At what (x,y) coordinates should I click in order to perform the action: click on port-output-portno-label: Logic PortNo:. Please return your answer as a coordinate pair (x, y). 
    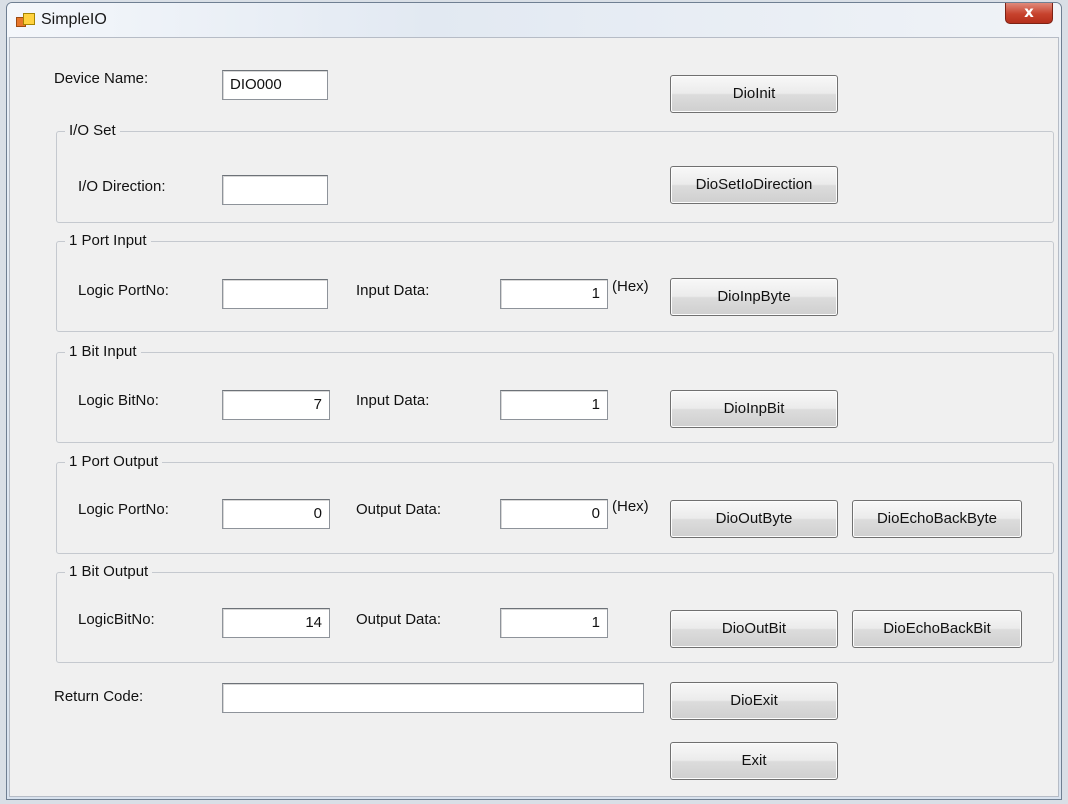
    Looking at the image, I should click on (123, 509).